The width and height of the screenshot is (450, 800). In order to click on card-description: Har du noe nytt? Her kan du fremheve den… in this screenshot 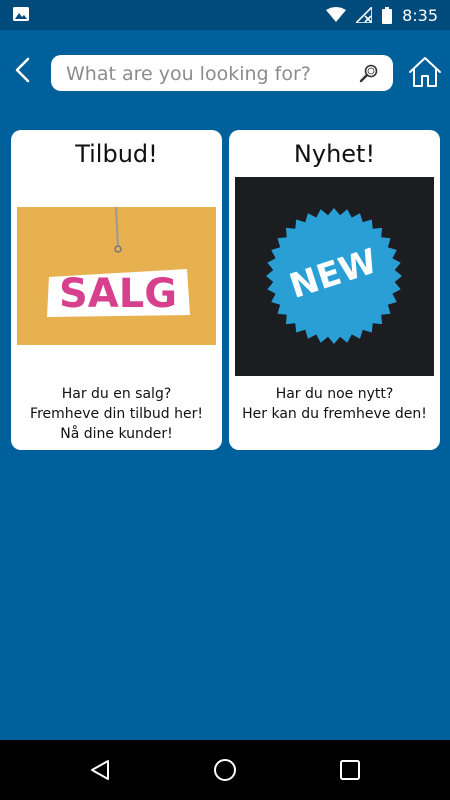, I will do `click(334, 404)`.